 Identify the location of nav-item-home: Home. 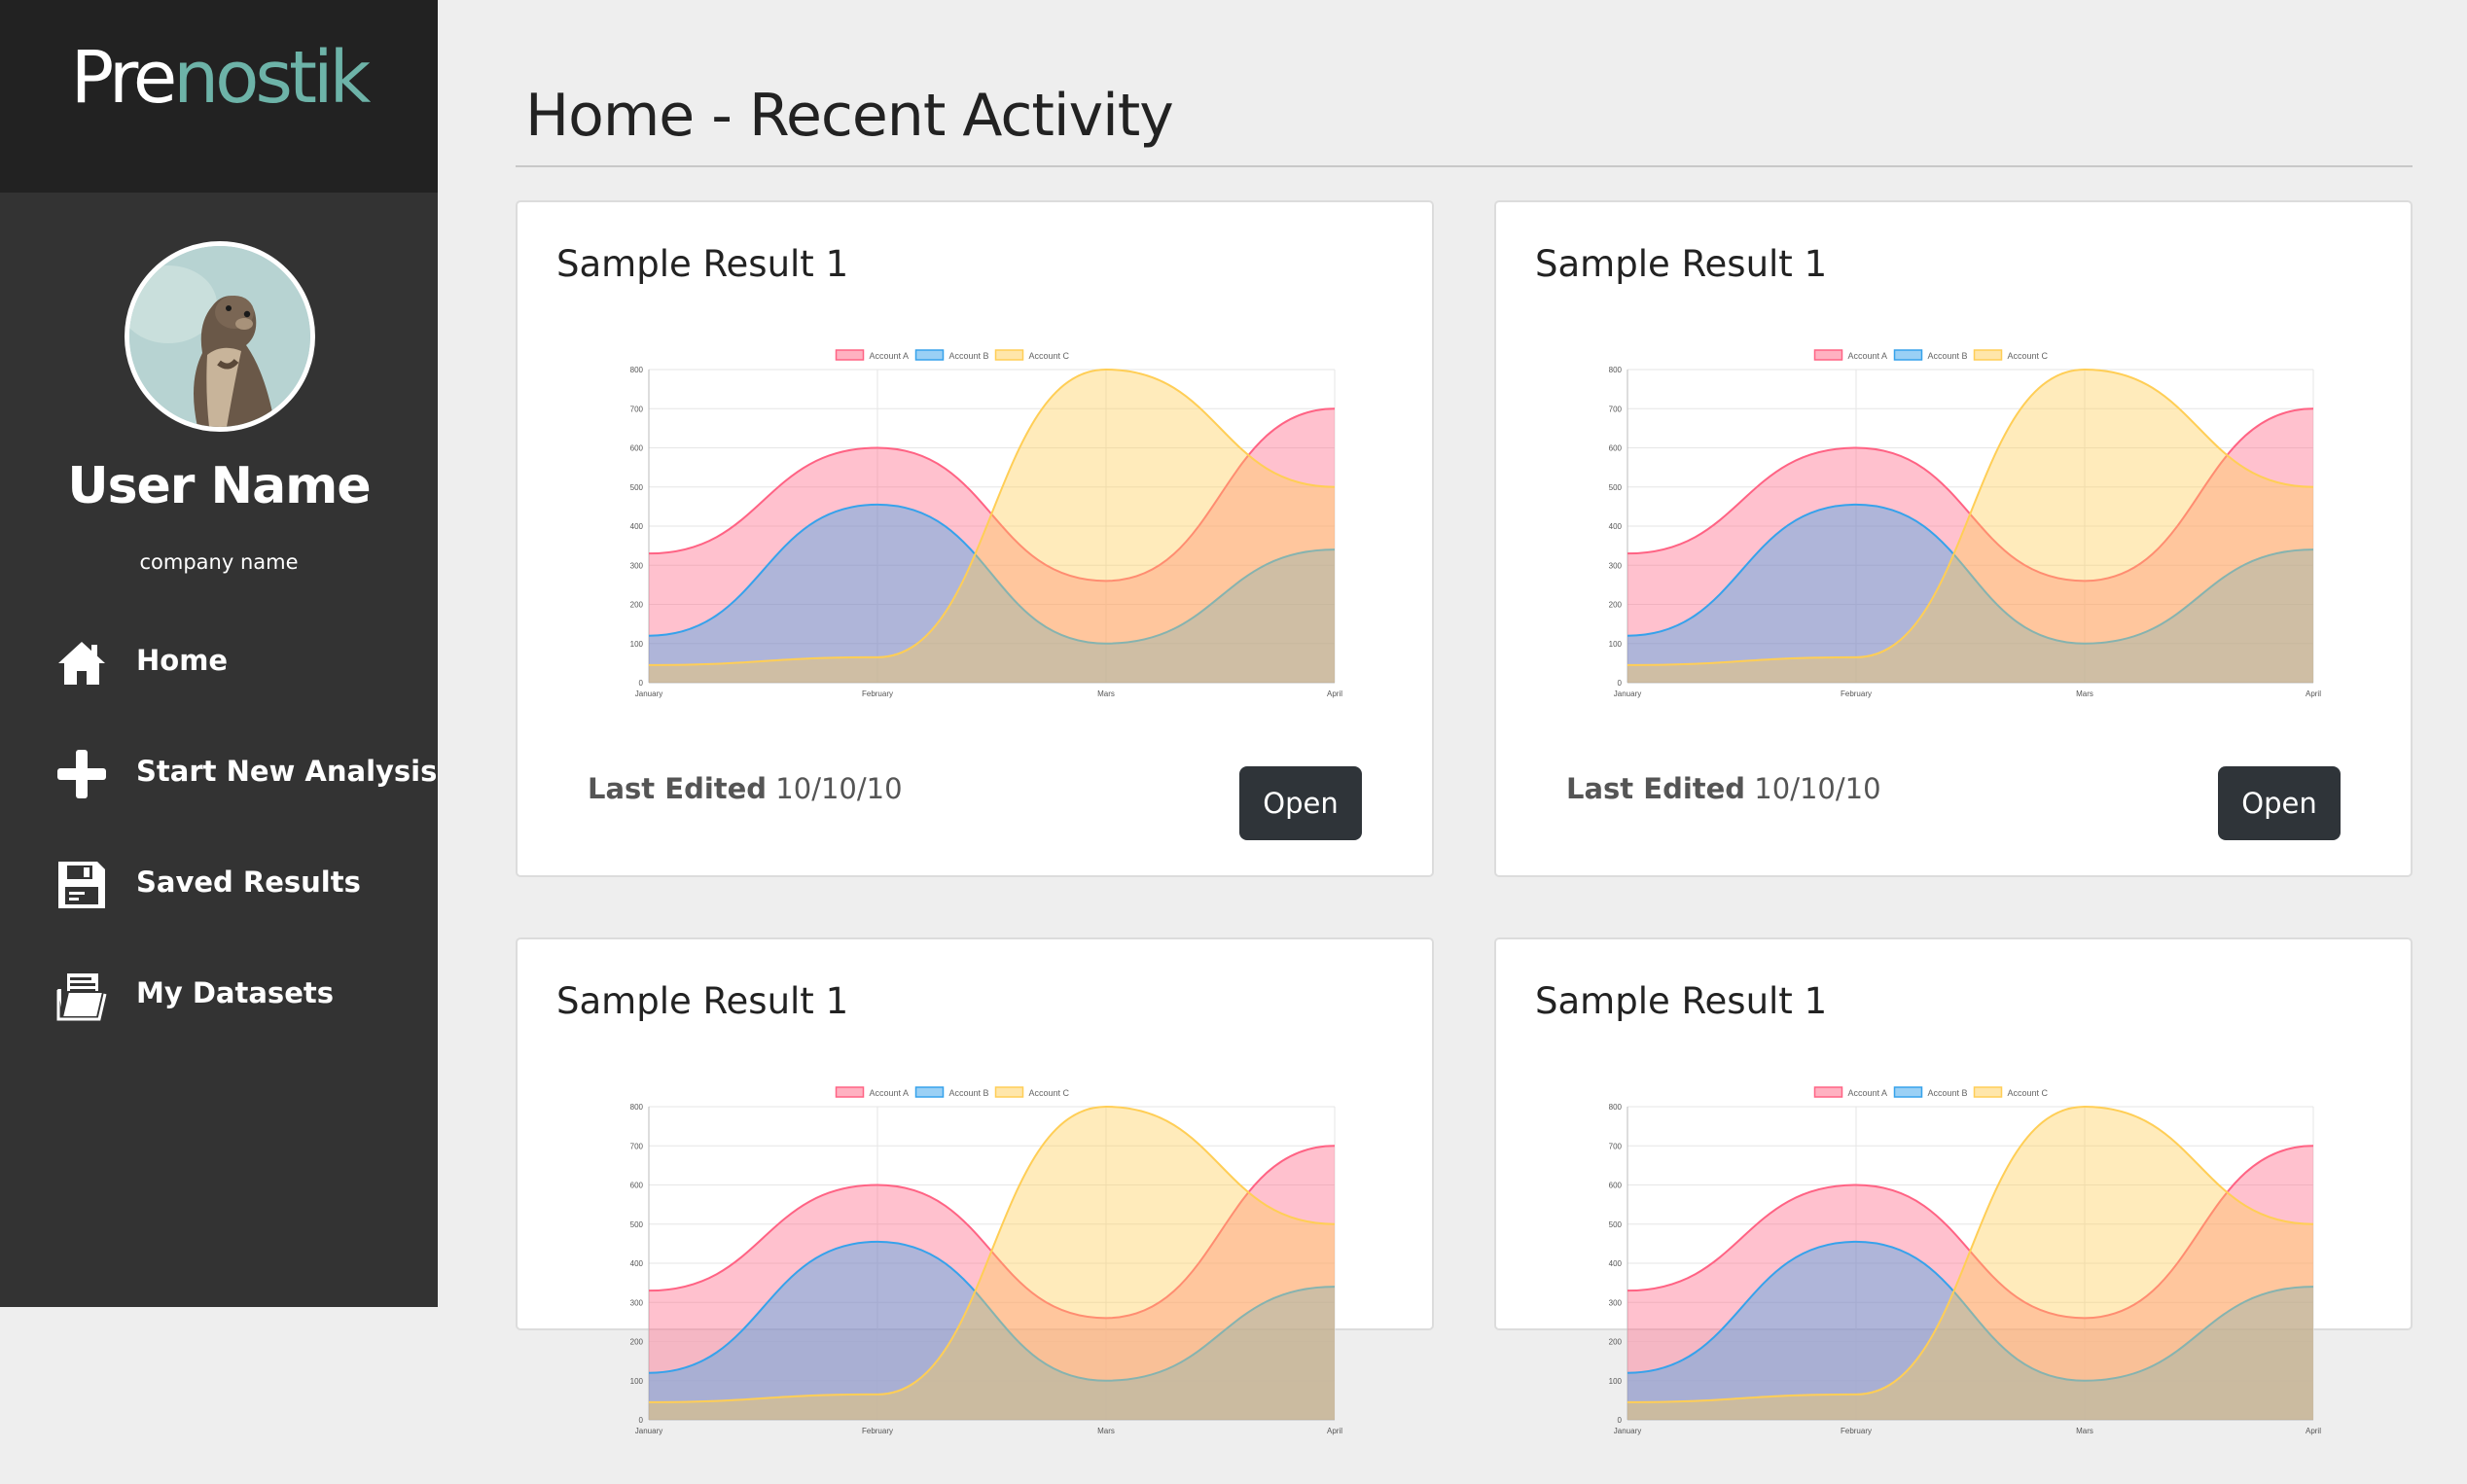
(239, 663).